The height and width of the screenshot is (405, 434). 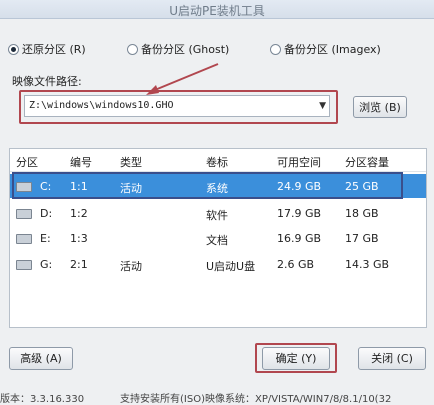 What do you see at coordinates (46, 264) in the screenshot?
I see `drive-letter: G:` at bounding box center [46, 264].